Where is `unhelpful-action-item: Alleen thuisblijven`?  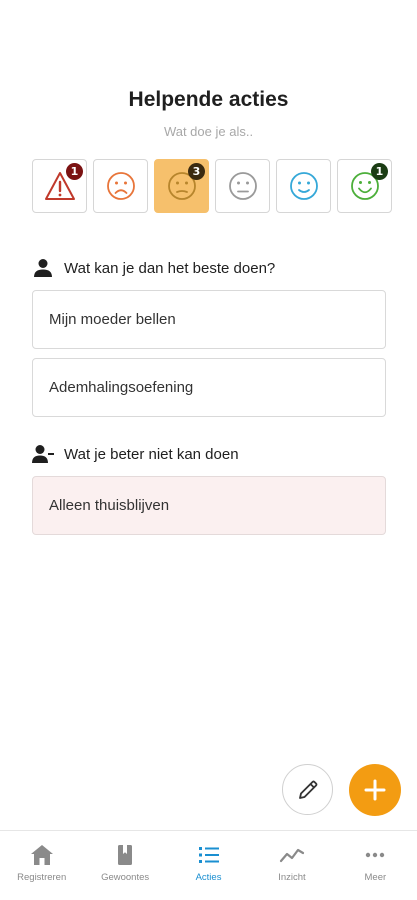 unhelpful-action-item: Alleen thuisblijven is located at coordinates (209, 505).